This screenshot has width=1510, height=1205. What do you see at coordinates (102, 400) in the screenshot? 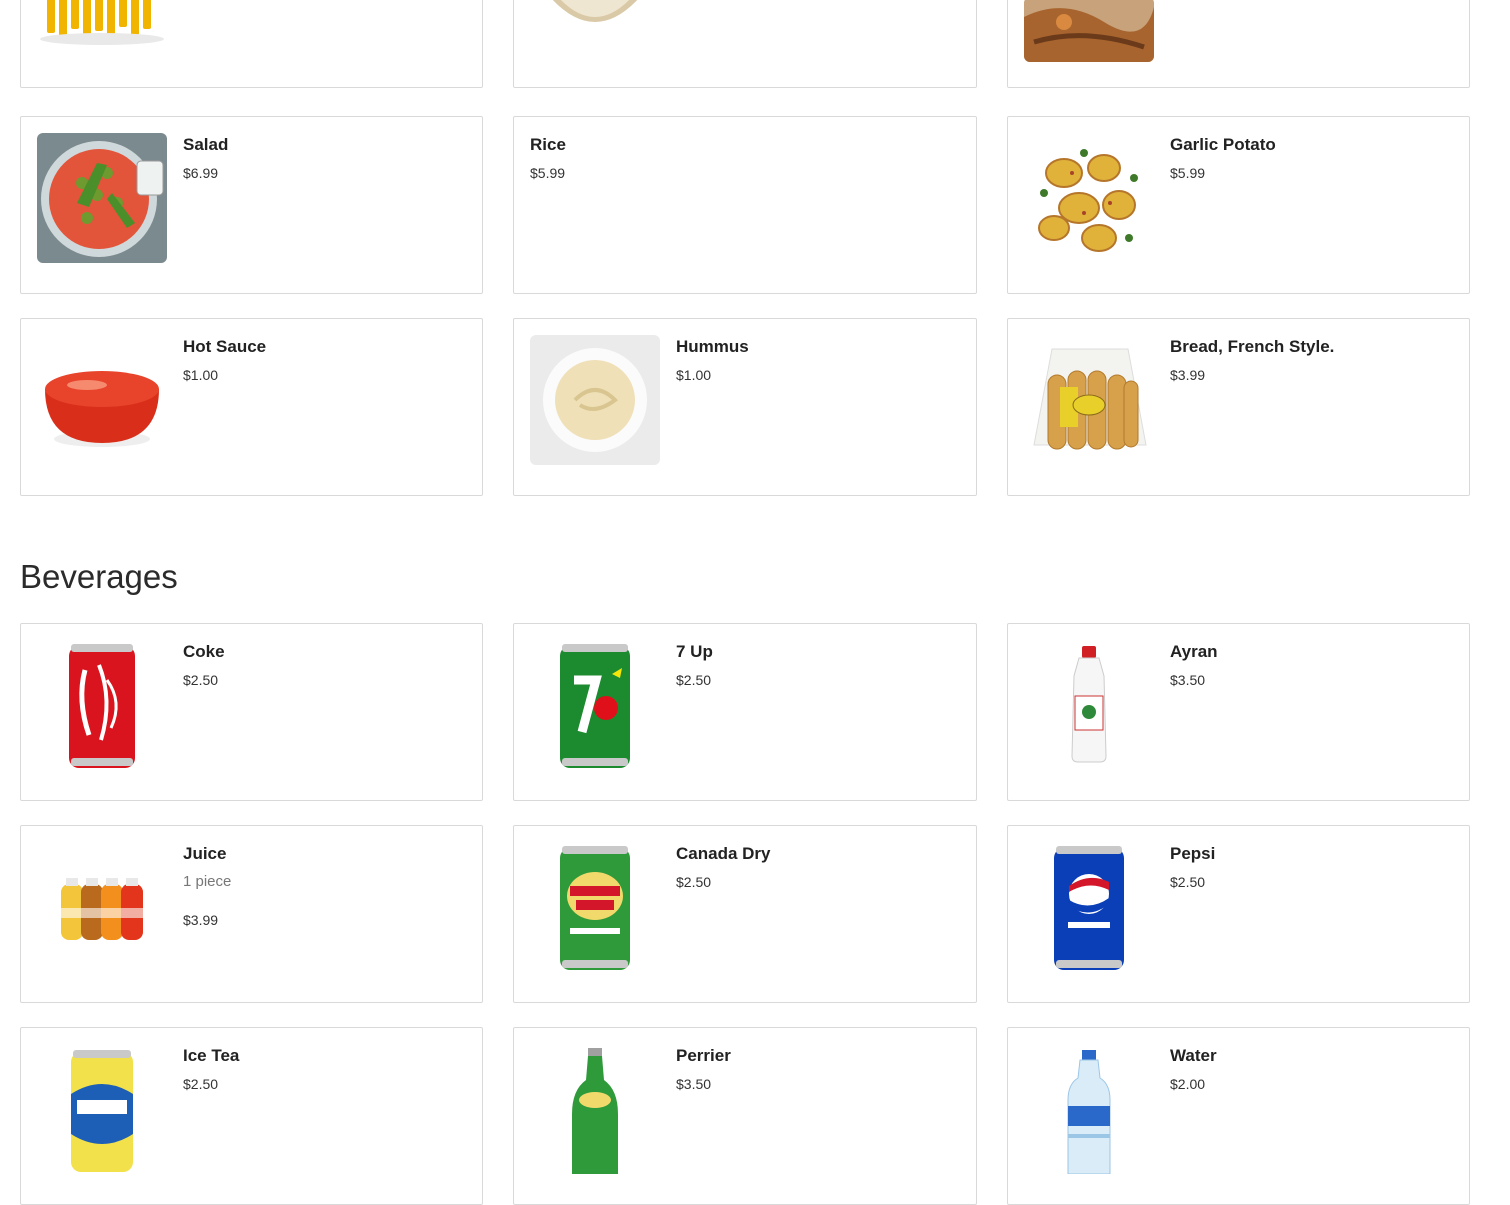
I see `hot-sauce-image` at bounding box center [102, 400].